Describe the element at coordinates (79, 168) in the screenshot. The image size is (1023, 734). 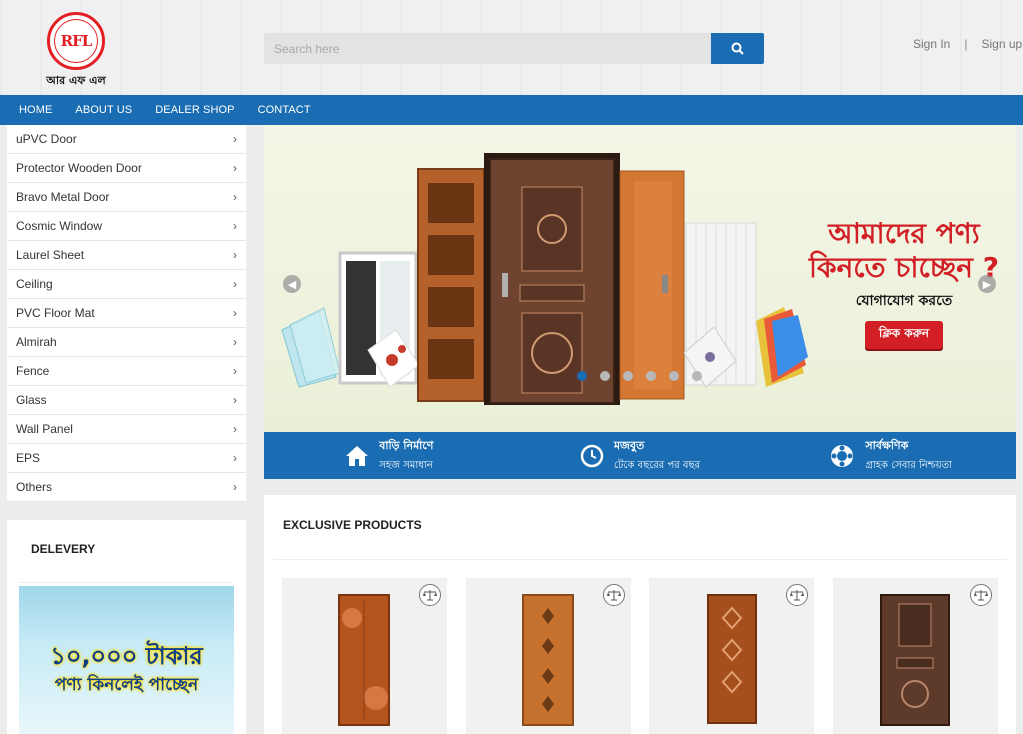
I see `category-label: Protector Wooden Door` at that location.